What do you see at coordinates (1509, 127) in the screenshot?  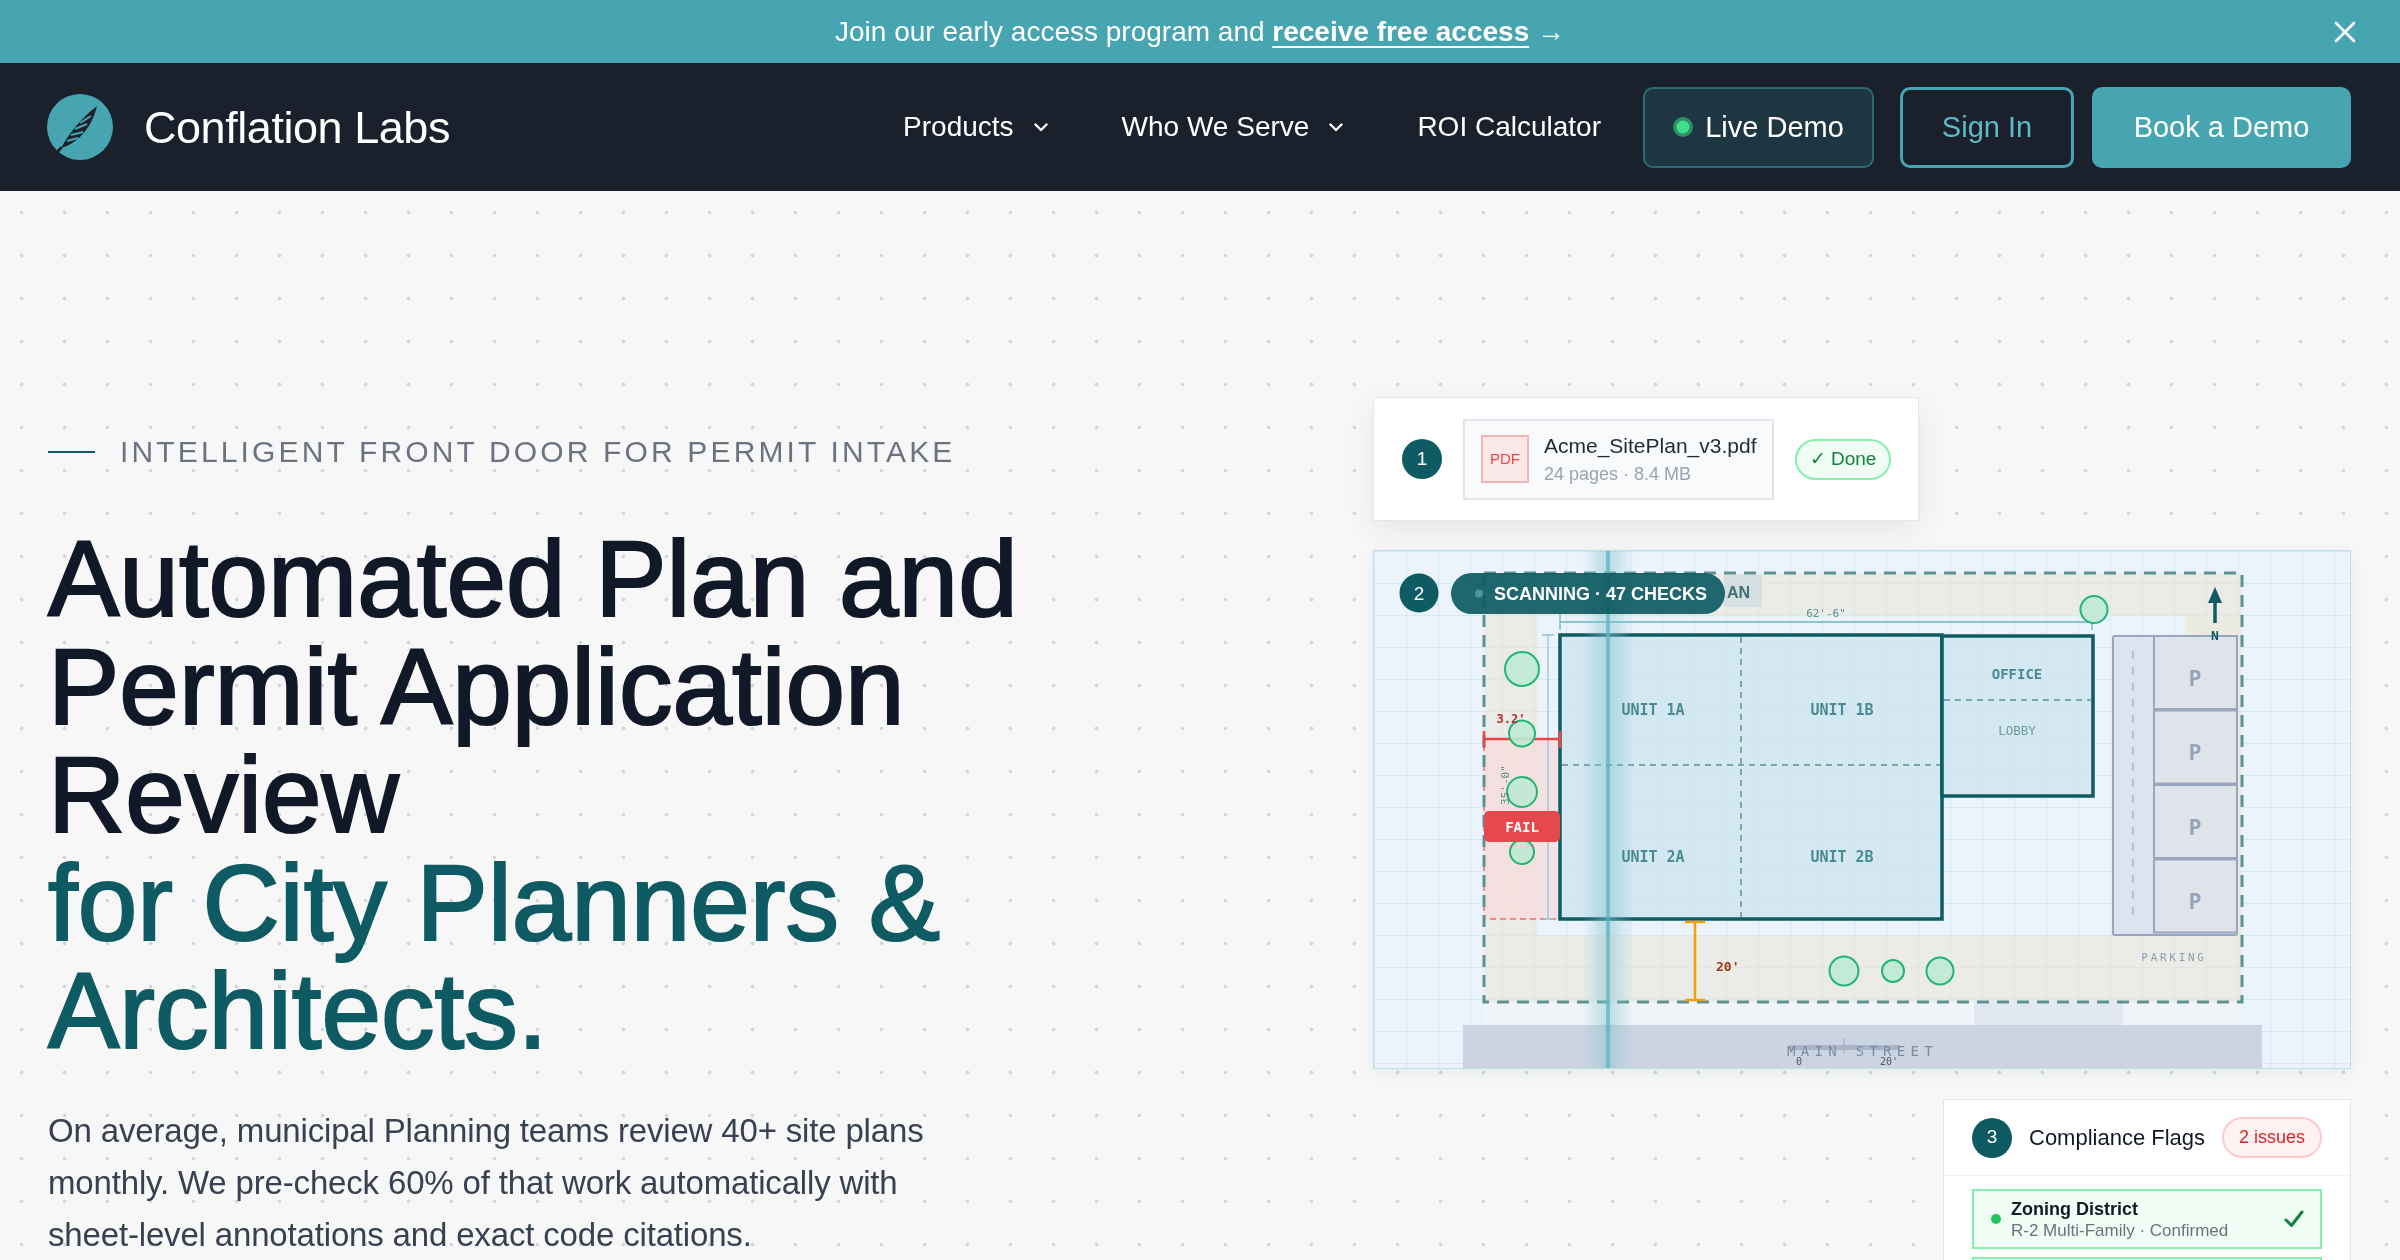 I see `nav-link: ROI Calculator` at bounding box center [1509, 127].